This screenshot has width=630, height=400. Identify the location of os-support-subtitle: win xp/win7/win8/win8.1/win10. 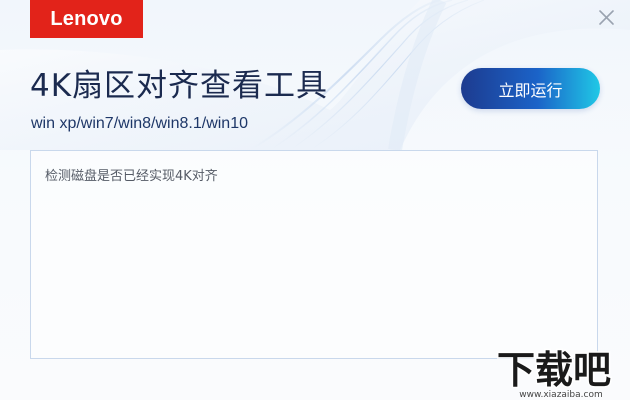
(139, 123).